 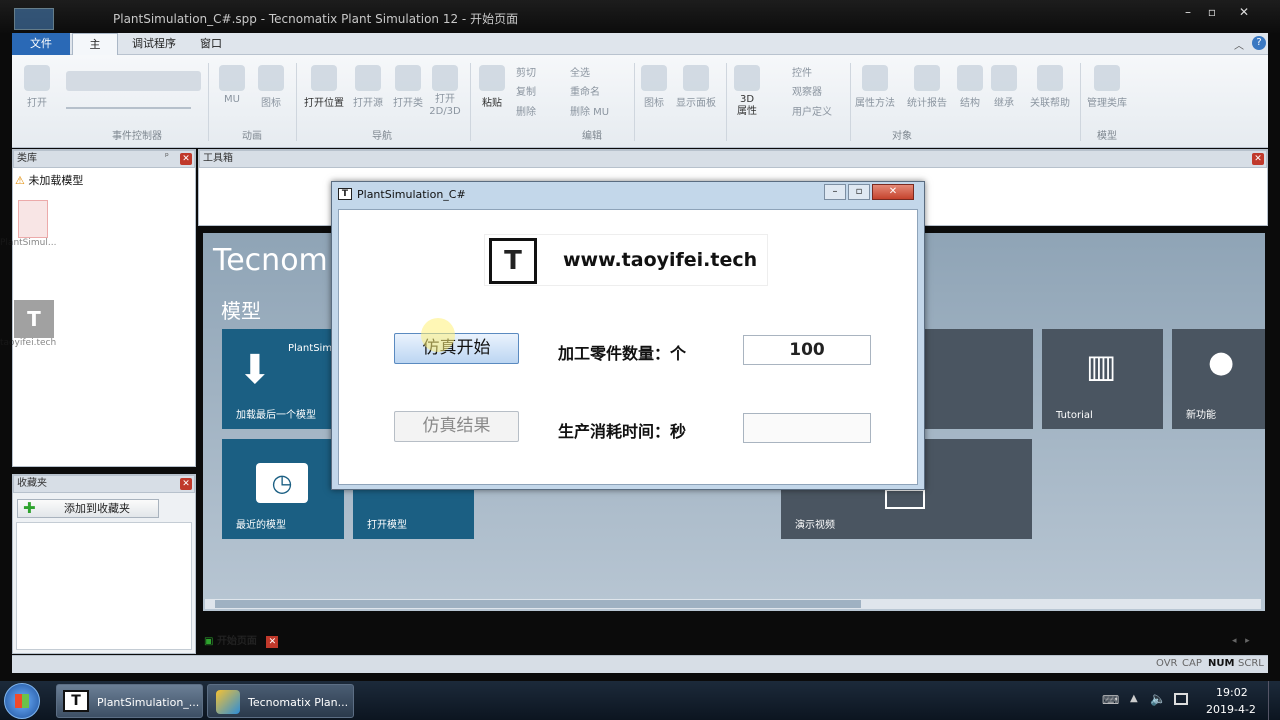 What do you see at coordinates (167, 157) in the screenshot?
I see `pin-icon: ᵖ` at bounding box center [167, 157].